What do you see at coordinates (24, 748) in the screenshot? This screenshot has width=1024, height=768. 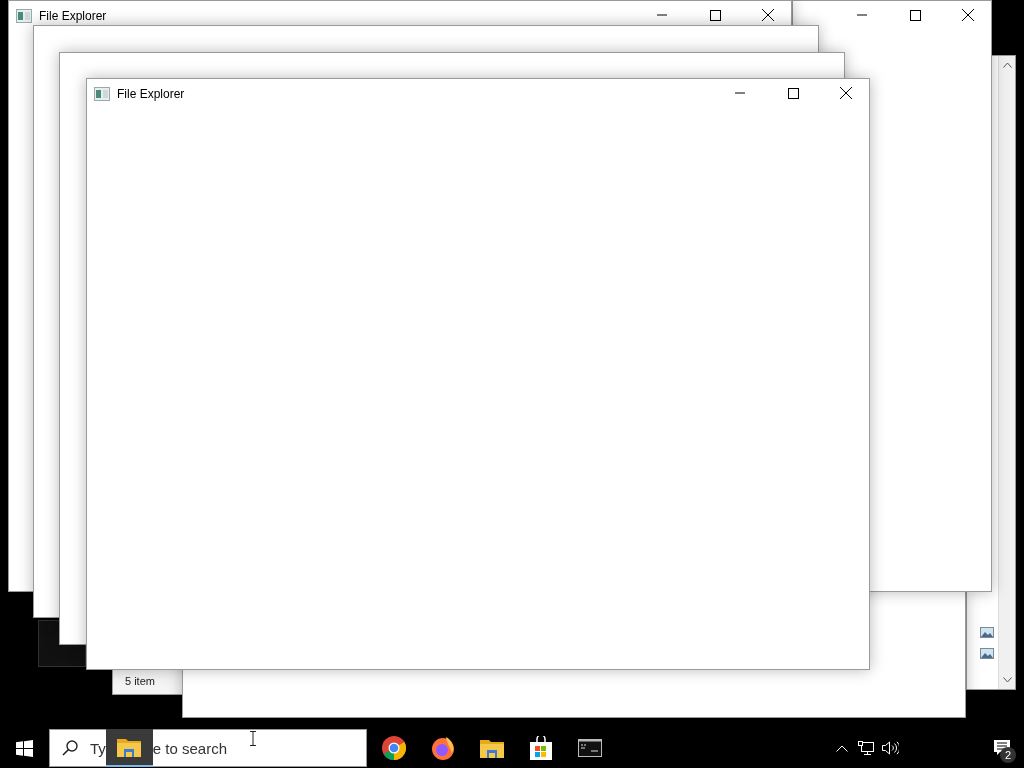 I see `windows-logo-icon` at bounding box center [24, 748].